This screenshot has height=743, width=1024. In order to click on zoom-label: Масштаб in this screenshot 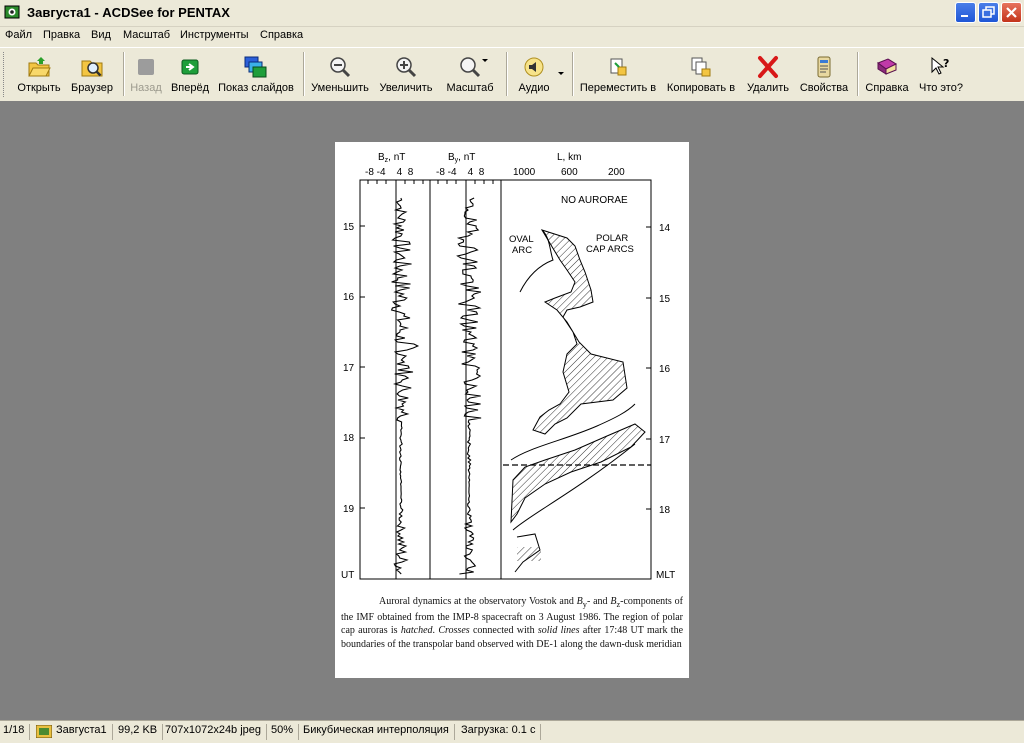, I will do `click(470, 88)`.